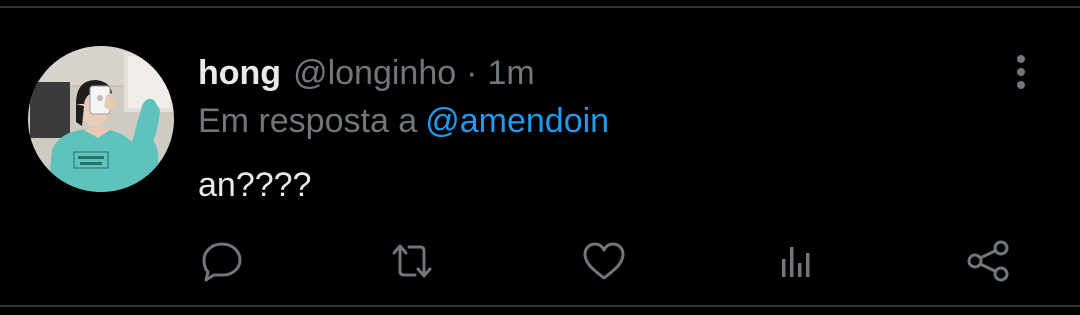  Describe the element at coordinates (510, 73) in the screenshot. I see `tweet-timestamp: 1m` at that location.